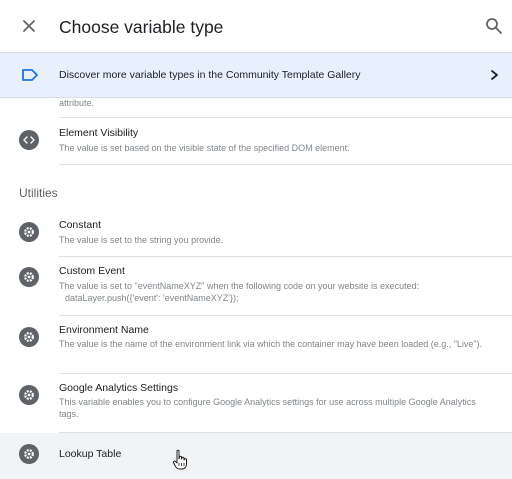 The height and width of the screenshot is (479, 512). What do you see at coordinates (80, 225) in the screenshot?
I see `item-title: Constant` at bounding box center [80, 225].